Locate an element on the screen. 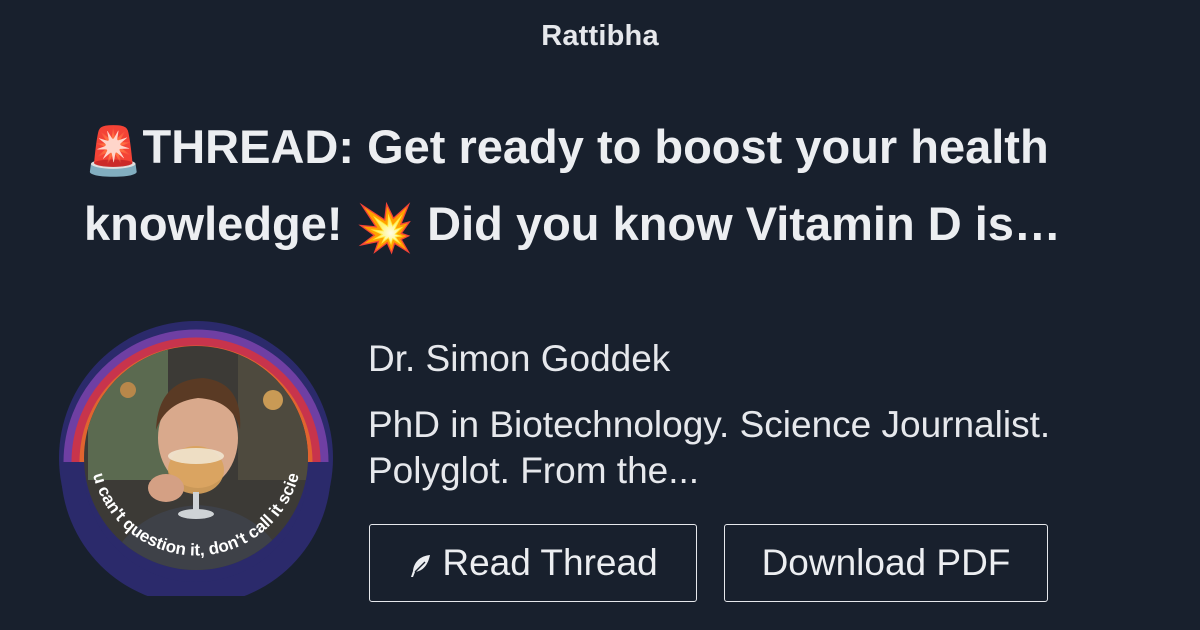 The height and width of the screenshot is (630, 1200). download-pdf-button: Download PDF is located at coordinates (886, 563).